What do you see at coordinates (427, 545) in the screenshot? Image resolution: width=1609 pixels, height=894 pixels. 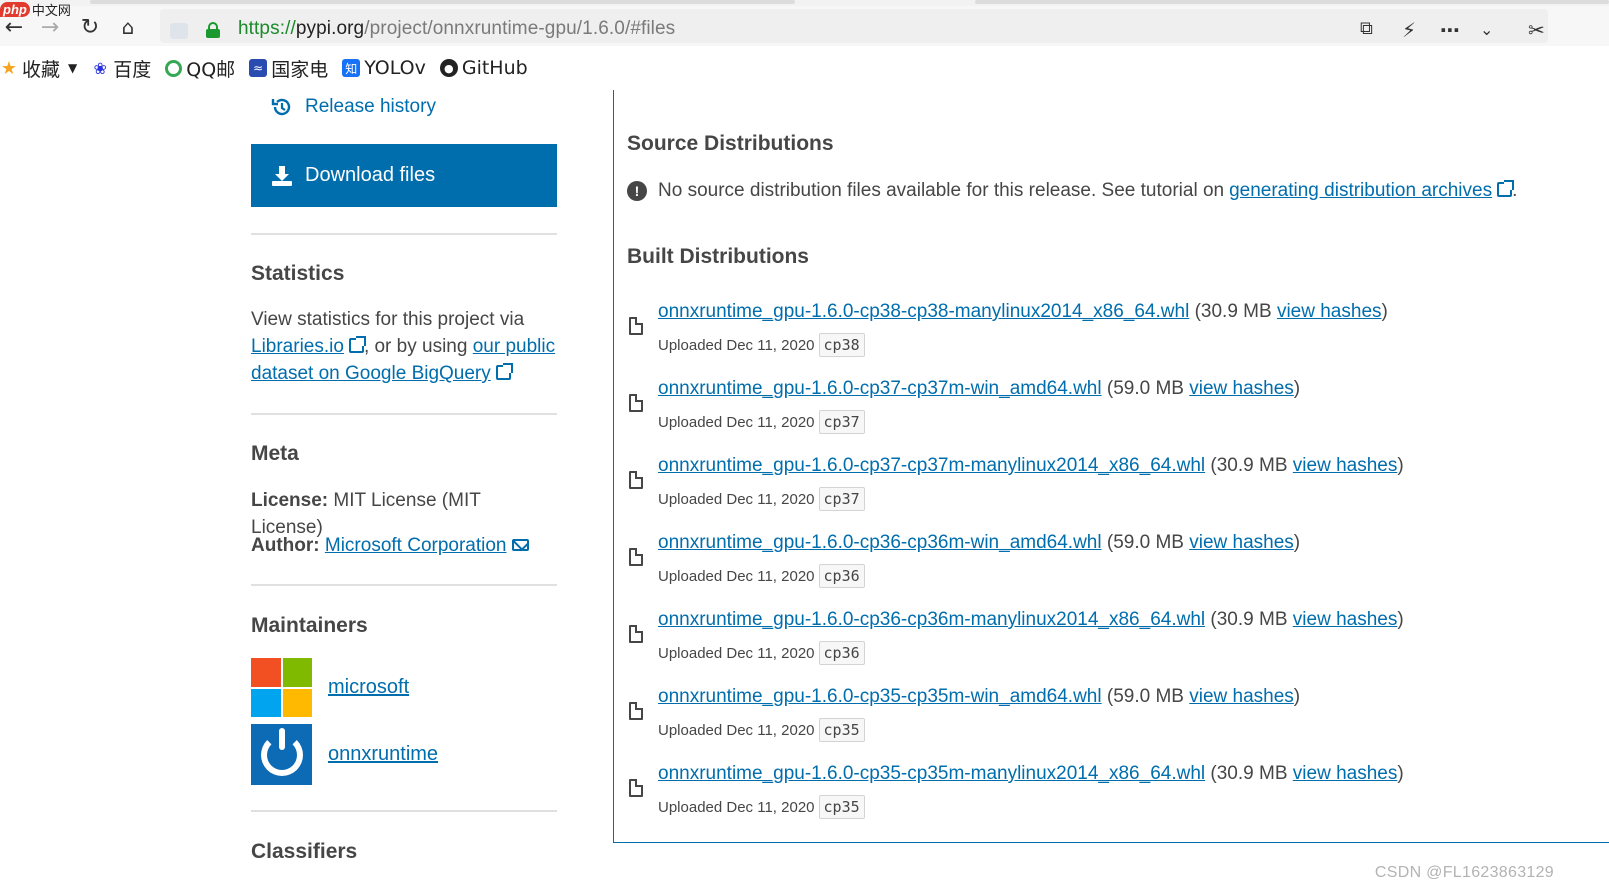 I see `author-link: Microsoft Corporation` at bounding box center [427, 545].